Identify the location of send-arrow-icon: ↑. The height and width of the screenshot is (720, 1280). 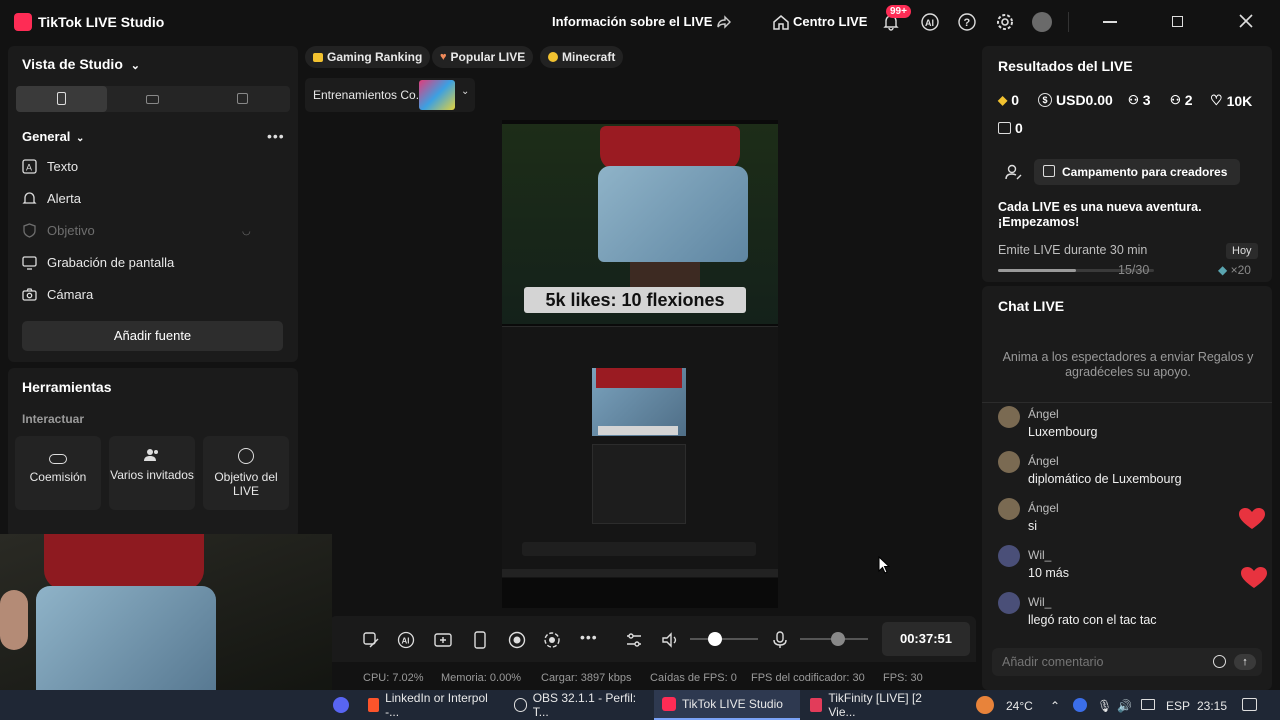
(1245, 662).